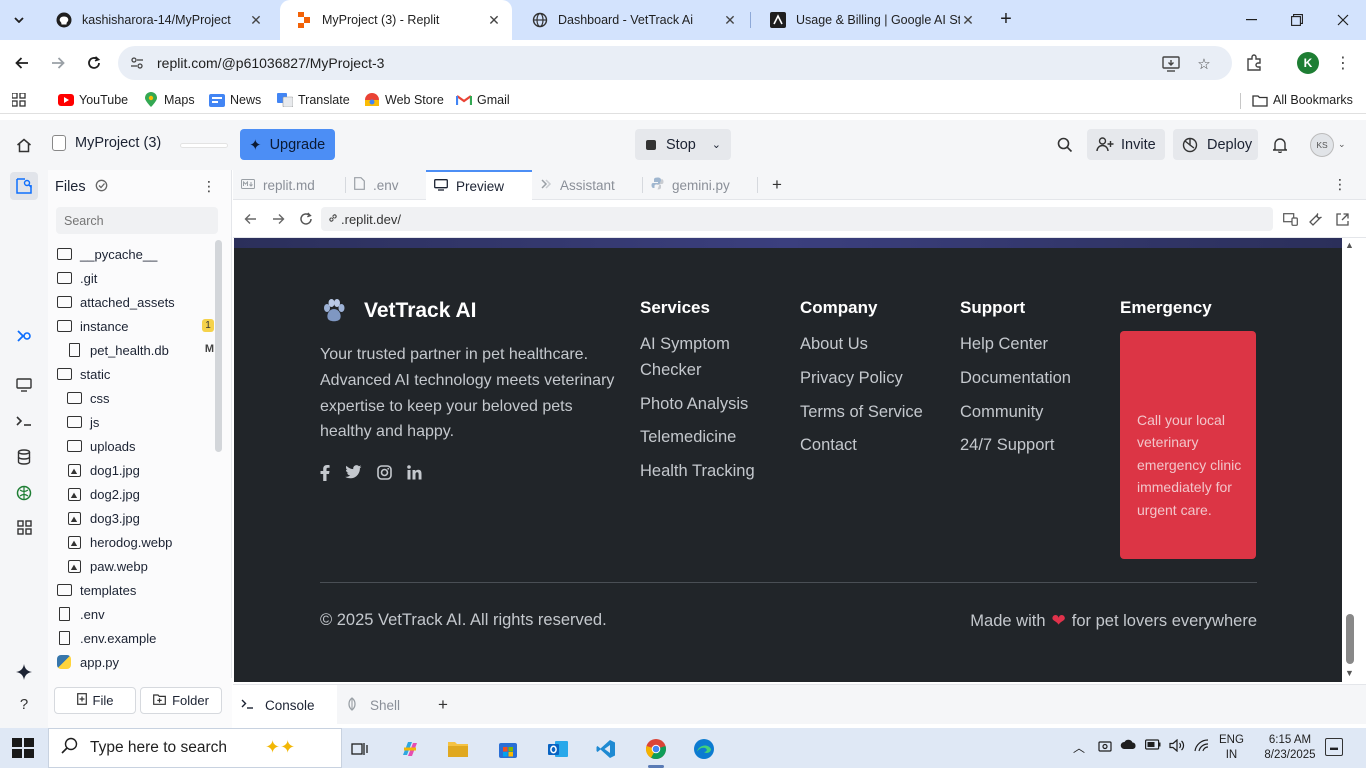  Describe the element at coordinates (140, 350) in the screenshot. I see `file-tree-item: pet_health.db M` at that location.